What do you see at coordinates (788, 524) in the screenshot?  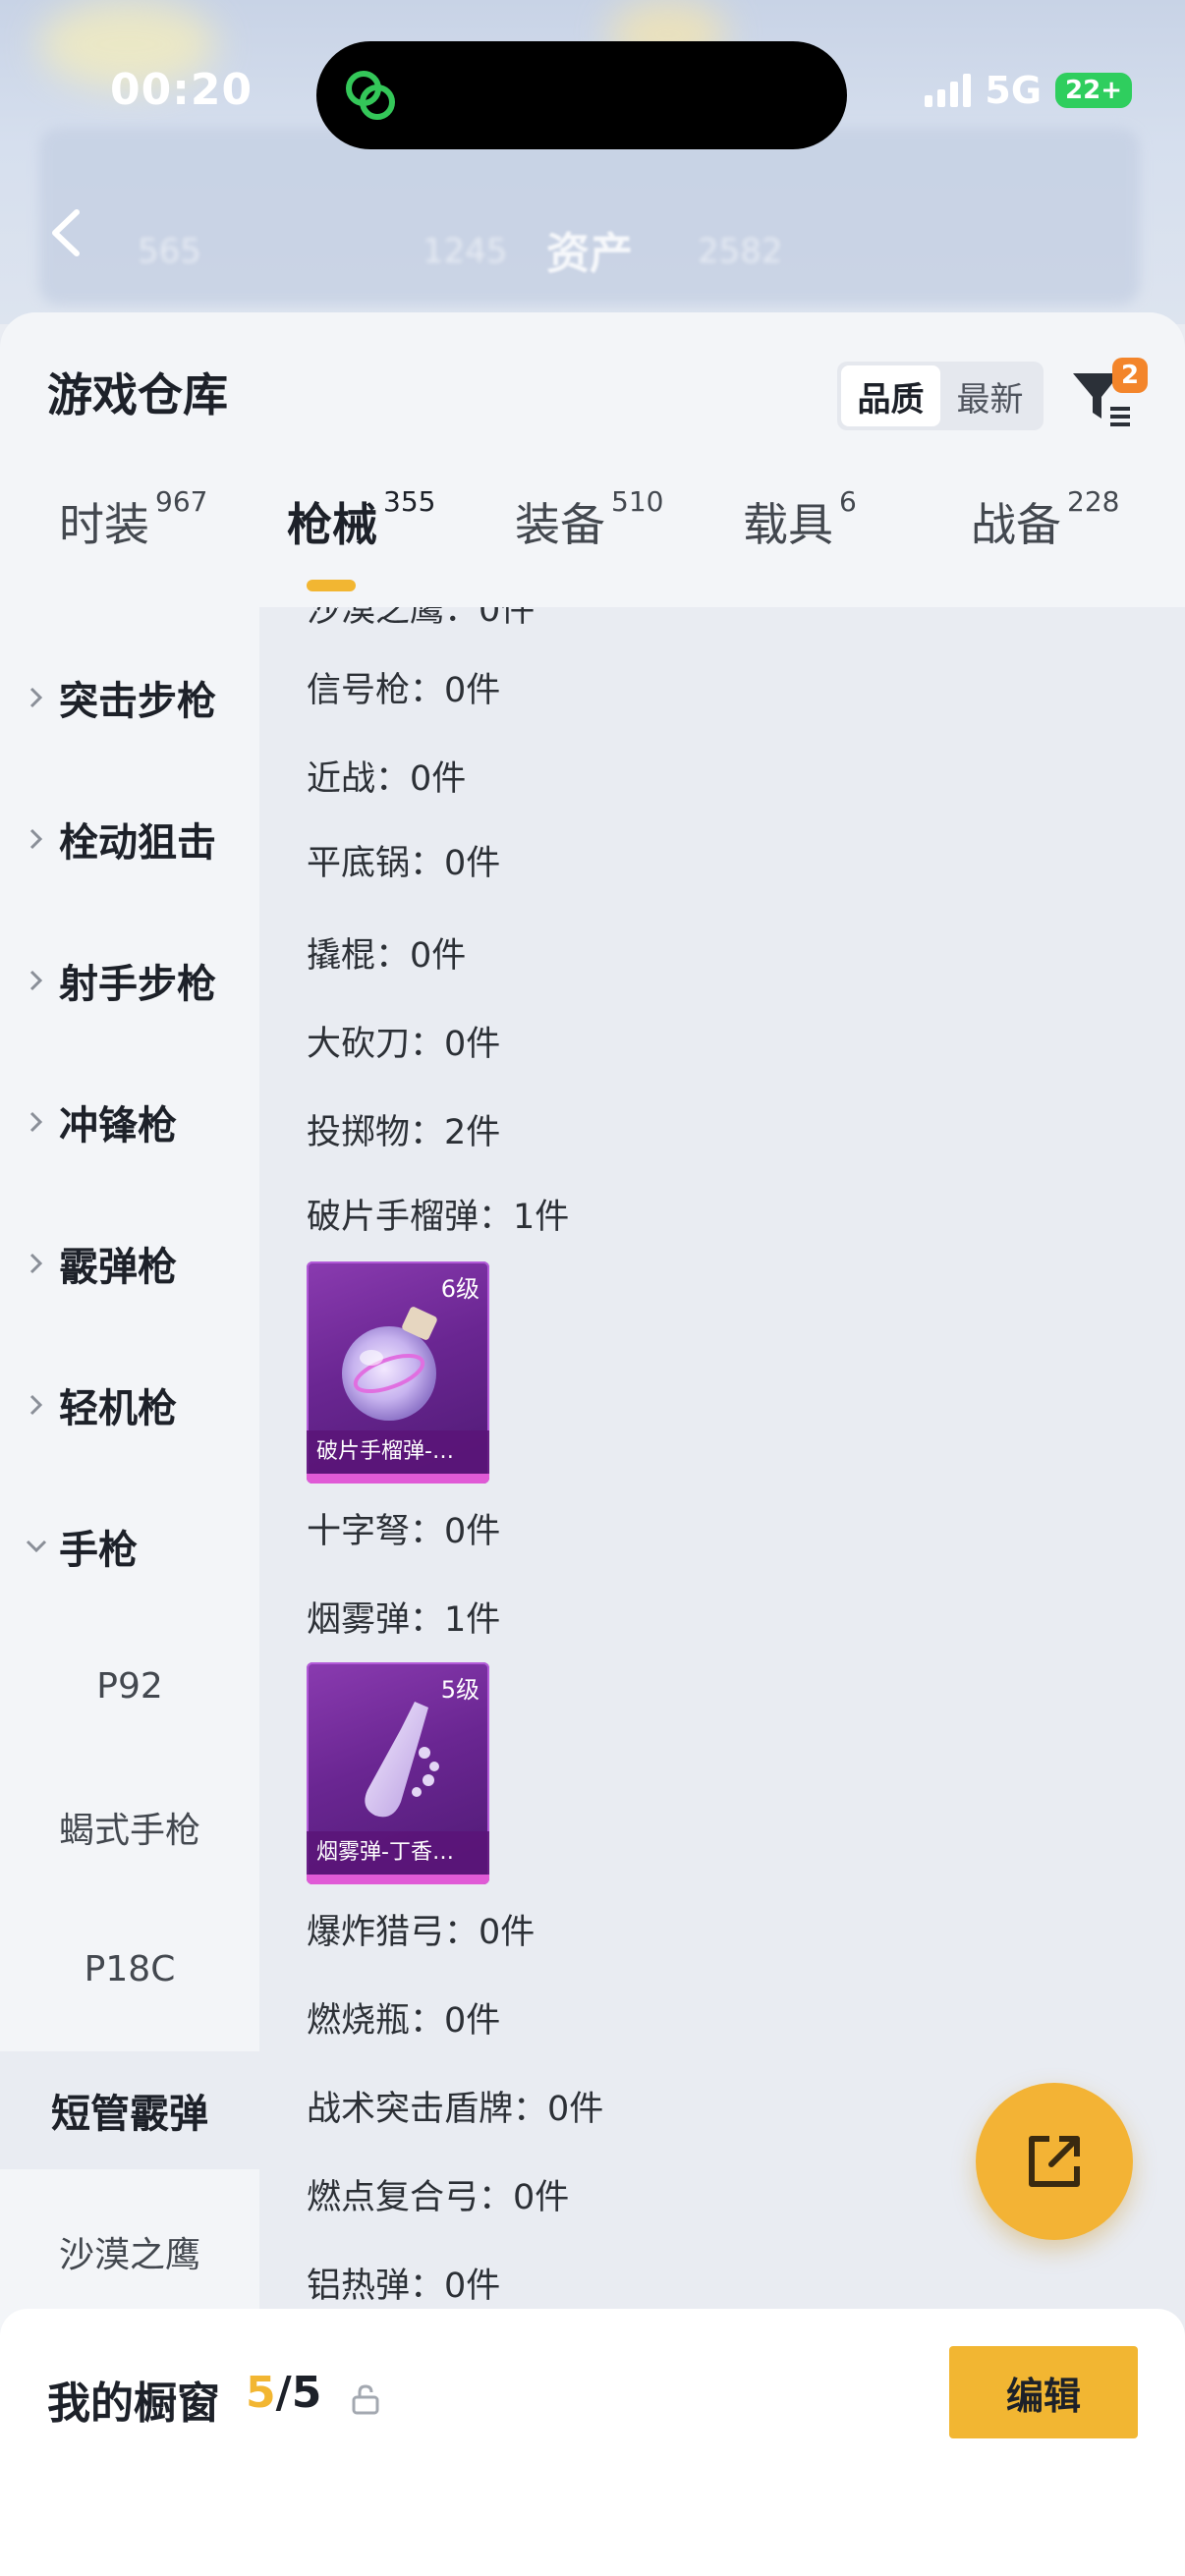 I see `tab-label: 载具` at bounding box center [788, 524].